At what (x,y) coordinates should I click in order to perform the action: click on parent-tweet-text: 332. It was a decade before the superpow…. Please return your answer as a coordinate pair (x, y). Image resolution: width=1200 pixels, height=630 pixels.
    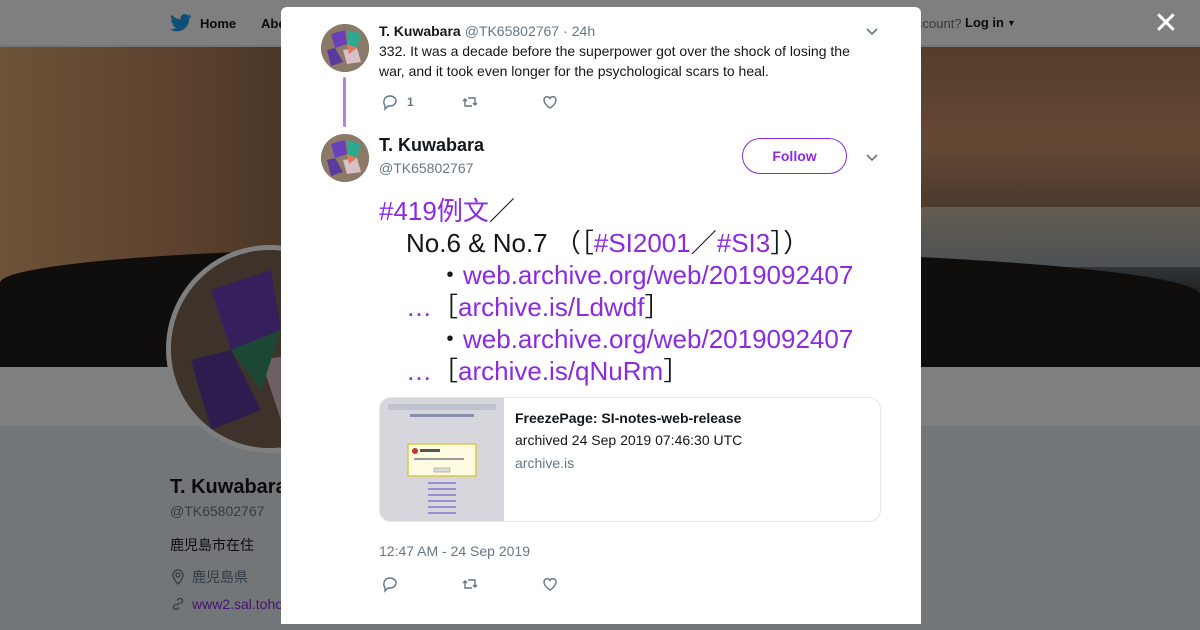
    Looking at the image, I should click on (614, 61).